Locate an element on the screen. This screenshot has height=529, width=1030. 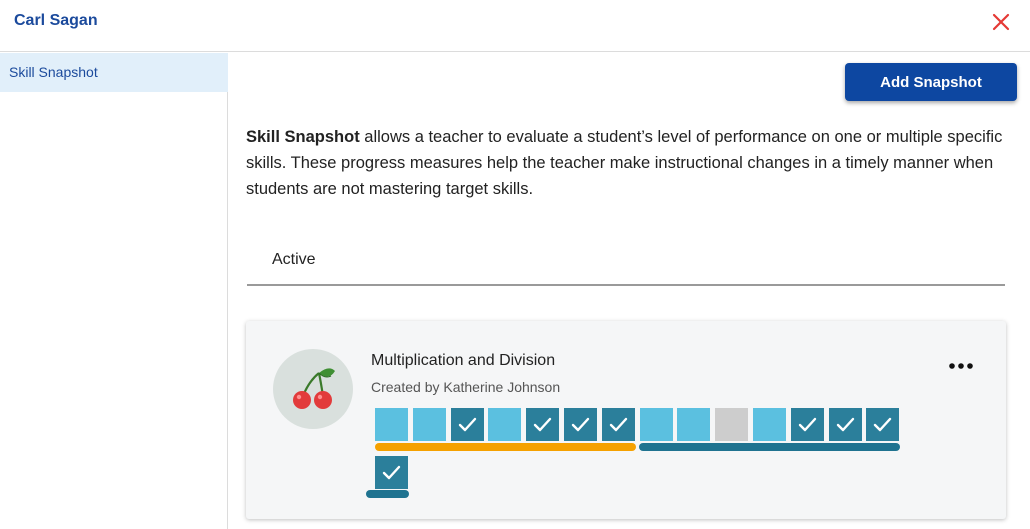
student-name: Carl Sagan is located at coordinates (56, 20).